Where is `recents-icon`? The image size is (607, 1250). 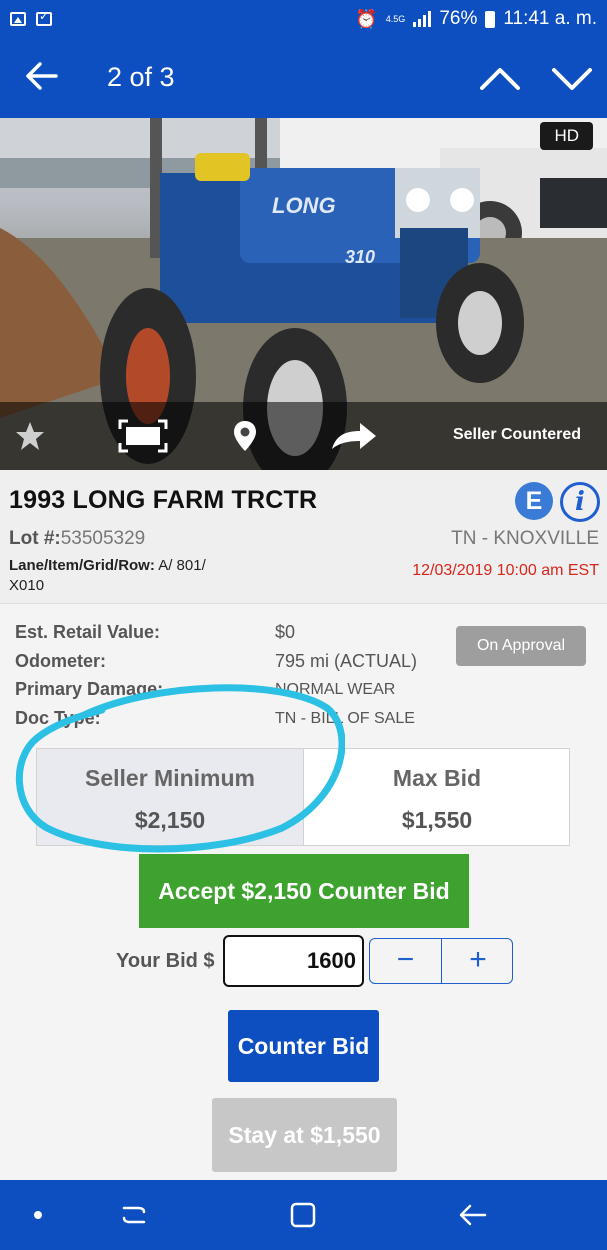 recents-icon is located at coordinates (134, 1215).